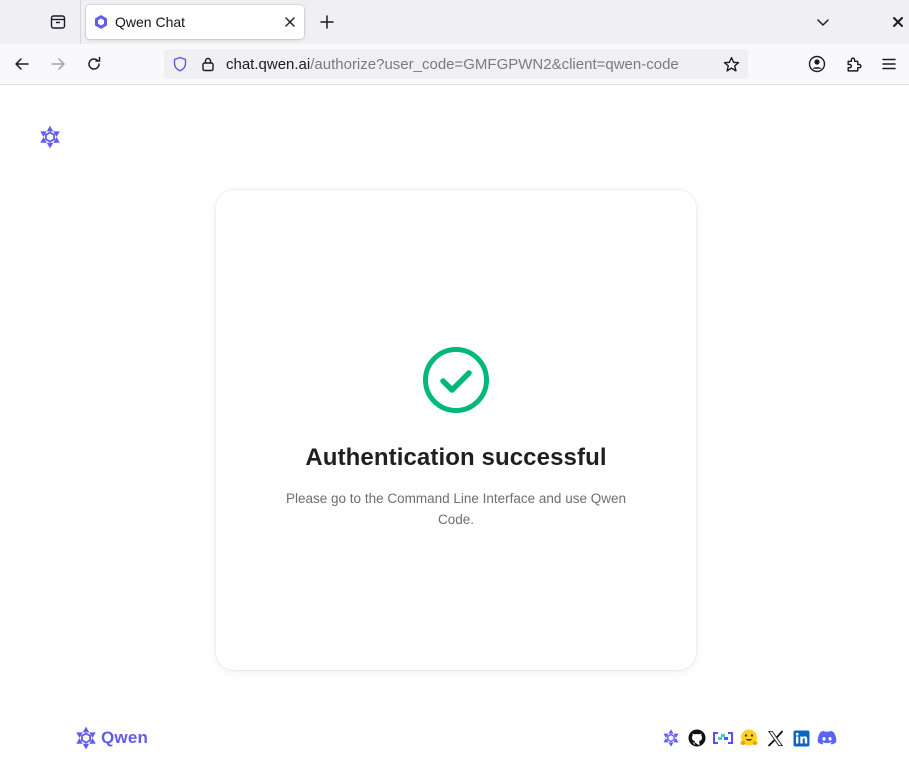 The width and height of the screenshot is (909, 771). What do you see at coordinates (731, 67) in the screenshot?
I see `bookmark-star-icon` at bounding box center [731, 67].